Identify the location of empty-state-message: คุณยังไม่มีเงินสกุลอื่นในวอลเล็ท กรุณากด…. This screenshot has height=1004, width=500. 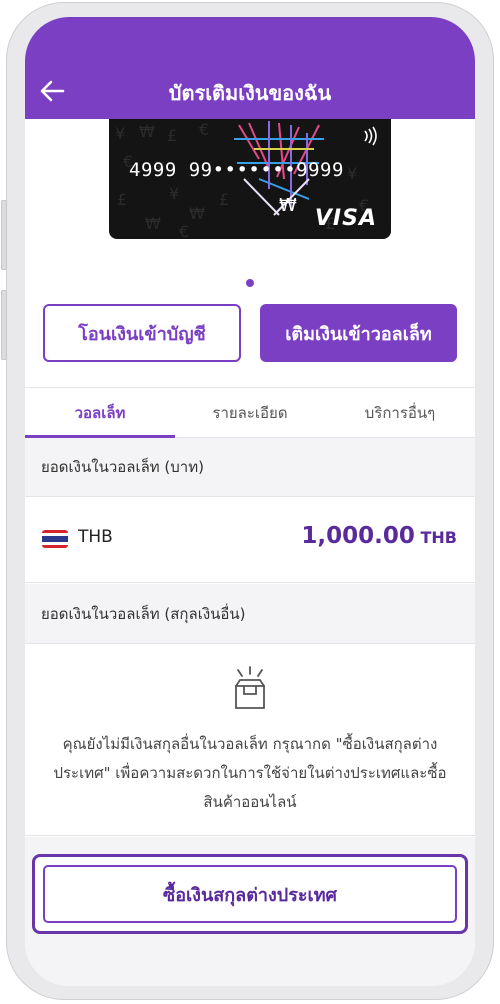
(250, 773).